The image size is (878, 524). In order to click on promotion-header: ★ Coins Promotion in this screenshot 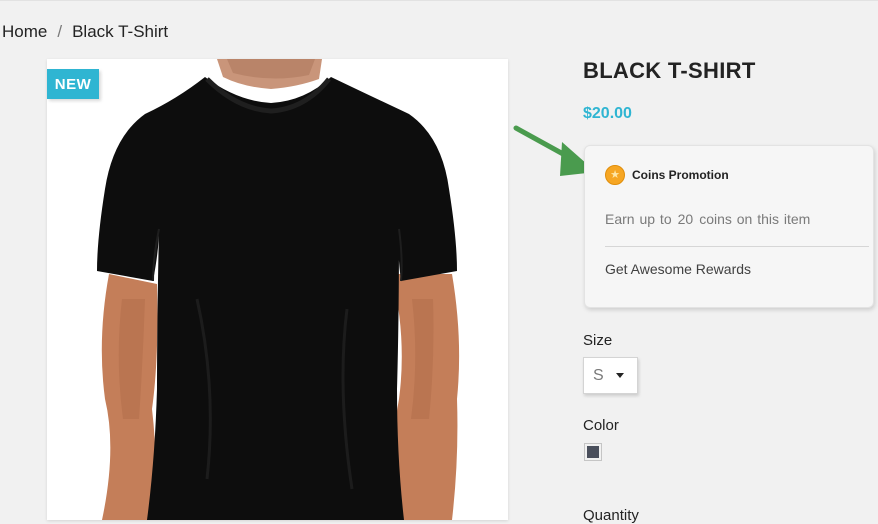, I will do `click(667, 175)`.